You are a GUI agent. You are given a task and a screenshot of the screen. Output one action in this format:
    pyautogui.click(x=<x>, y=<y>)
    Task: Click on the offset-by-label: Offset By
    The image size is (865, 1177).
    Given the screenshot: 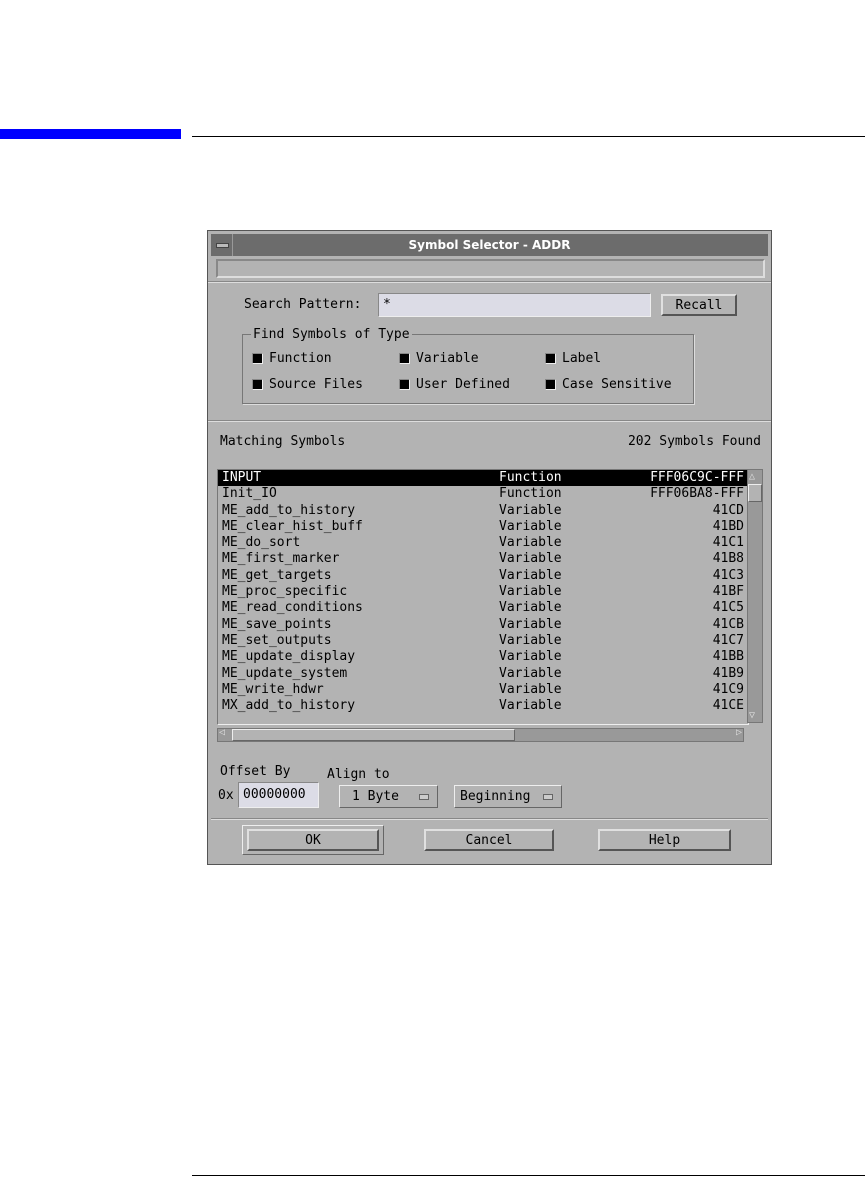 What is the action you would take?
    pyautogui.click(x=255, y=771)
    